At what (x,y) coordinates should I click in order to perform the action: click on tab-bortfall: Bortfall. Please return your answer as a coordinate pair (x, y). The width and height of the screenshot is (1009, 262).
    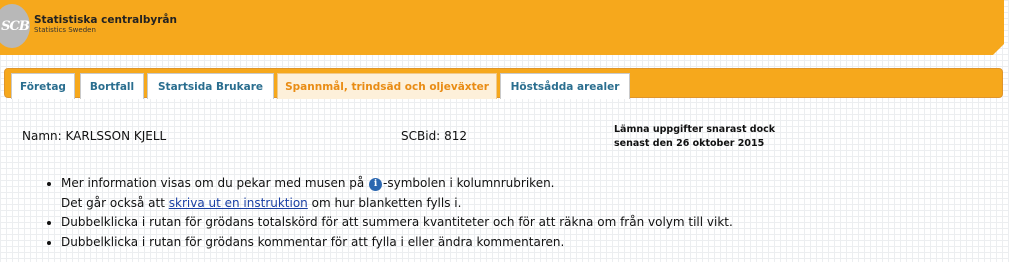
    Looking at the image, I should click on (112, 86).